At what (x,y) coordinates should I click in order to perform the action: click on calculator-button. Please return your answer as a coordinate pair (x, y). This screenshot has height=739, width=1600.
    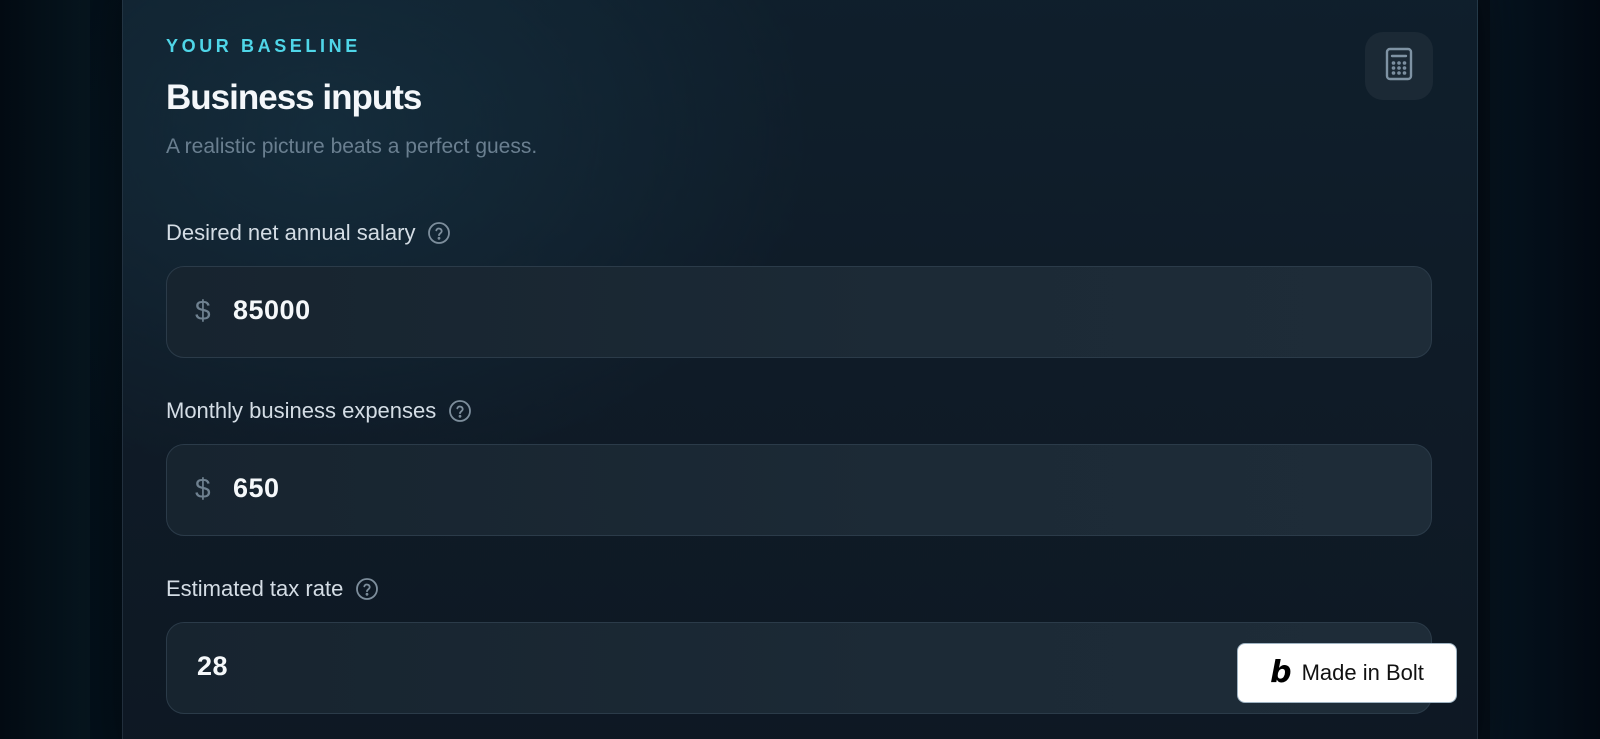
    Looking at the image, I should click on (1399, 66).